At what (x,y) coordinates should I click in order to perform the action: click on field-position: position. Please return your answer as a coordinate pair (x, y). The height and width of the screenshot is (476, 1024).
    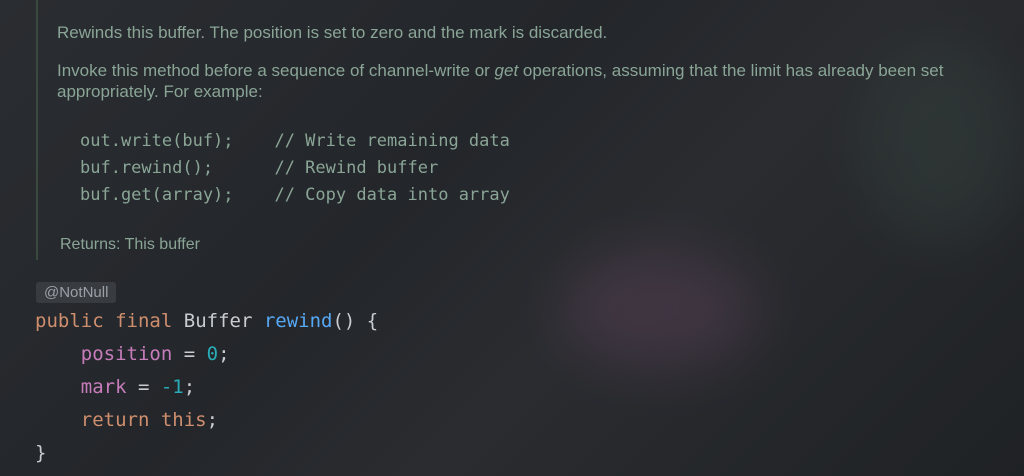
    Looking at the image, I should click on (127, 354).